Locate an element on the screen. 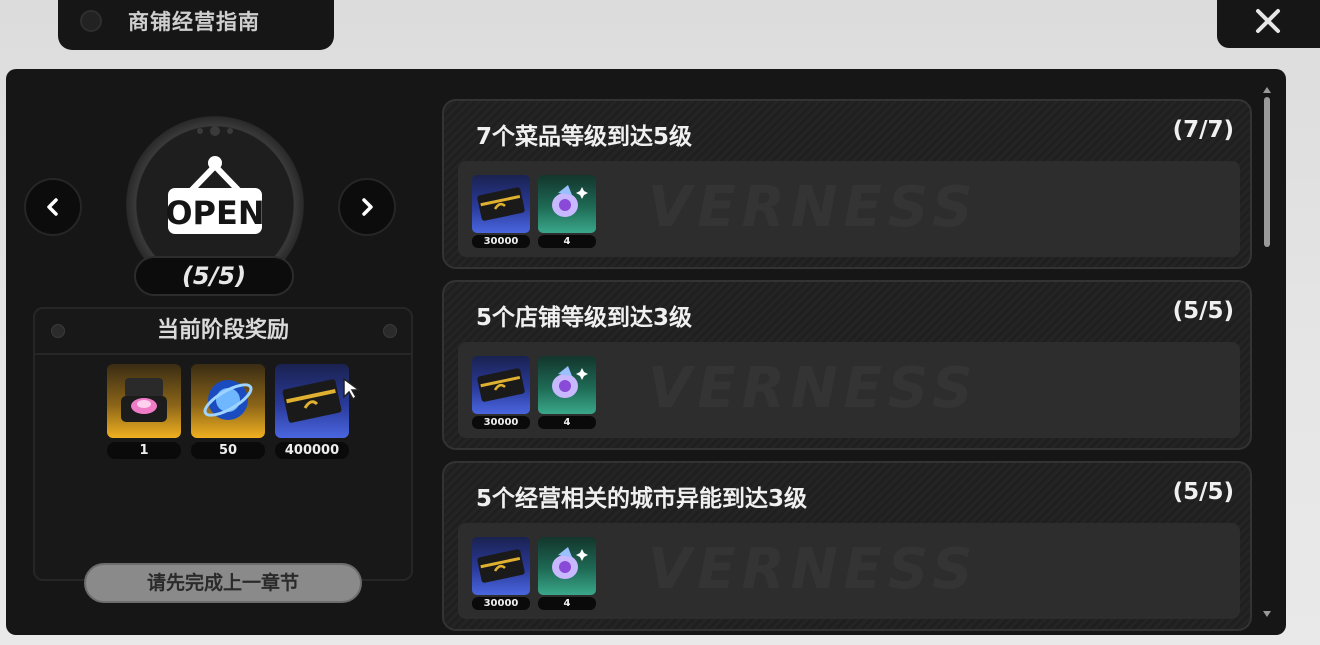 The width and height of the screenshot is (1320, 645). reward-item: 400000 is located at coordinates (312, 411).